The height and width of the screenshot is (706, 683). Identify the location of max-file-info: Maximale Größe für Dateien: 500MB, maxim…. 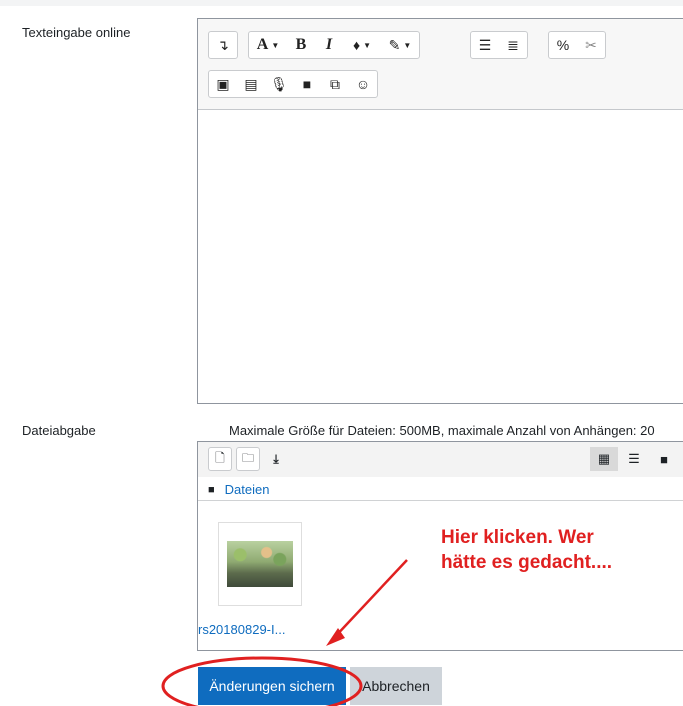
(442, 430).